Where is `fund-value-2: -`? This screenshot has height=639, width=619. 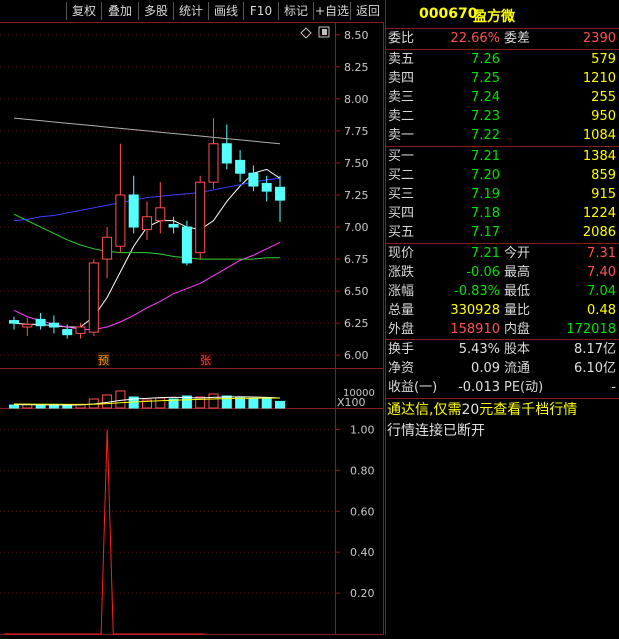
fund-value-2: - is located at coordinates (613, 387).